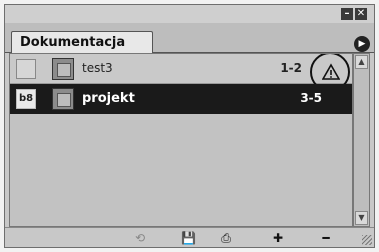 This screenshot has height=252, width=379. What do you see at coordinates (367, 240) in the screenshot?
I see `resize-grip` at bounding box center [367, 240].